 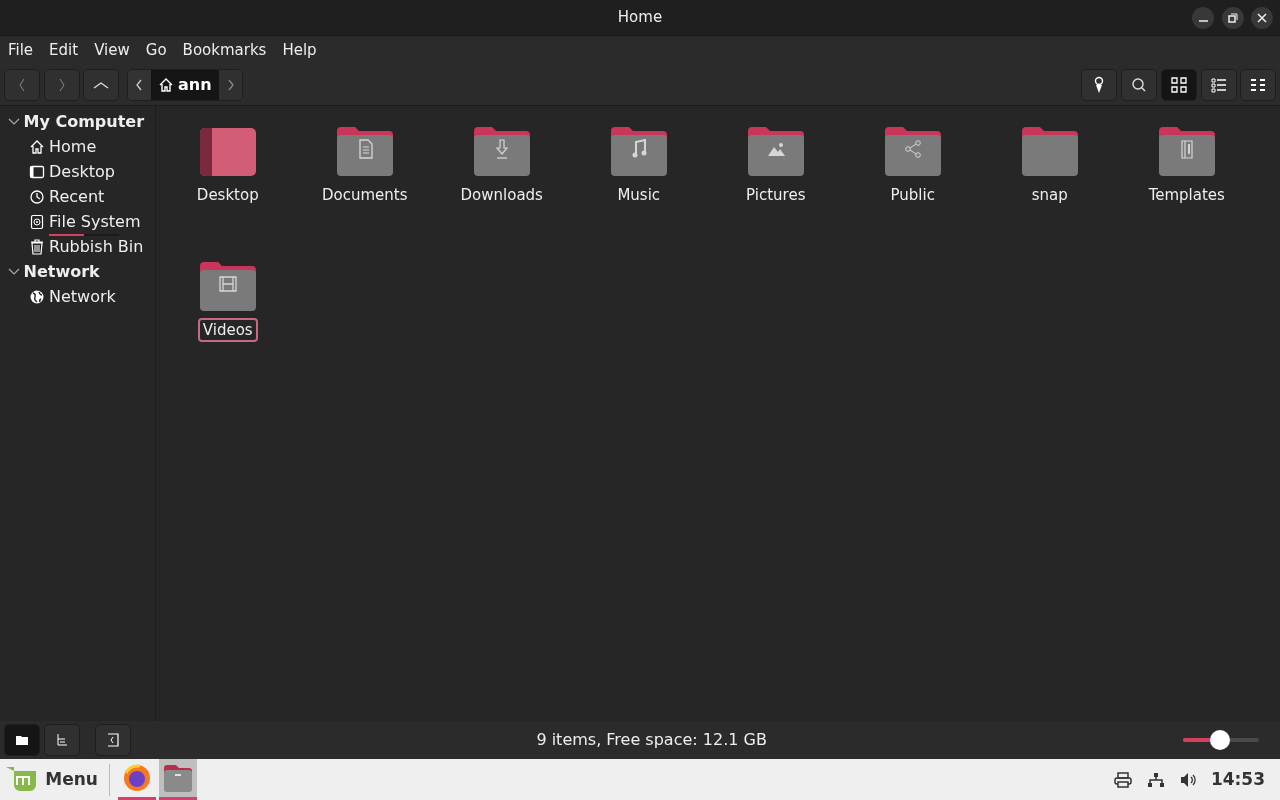 I want to click on clock: 14:53, so click(x=1237, y=779).